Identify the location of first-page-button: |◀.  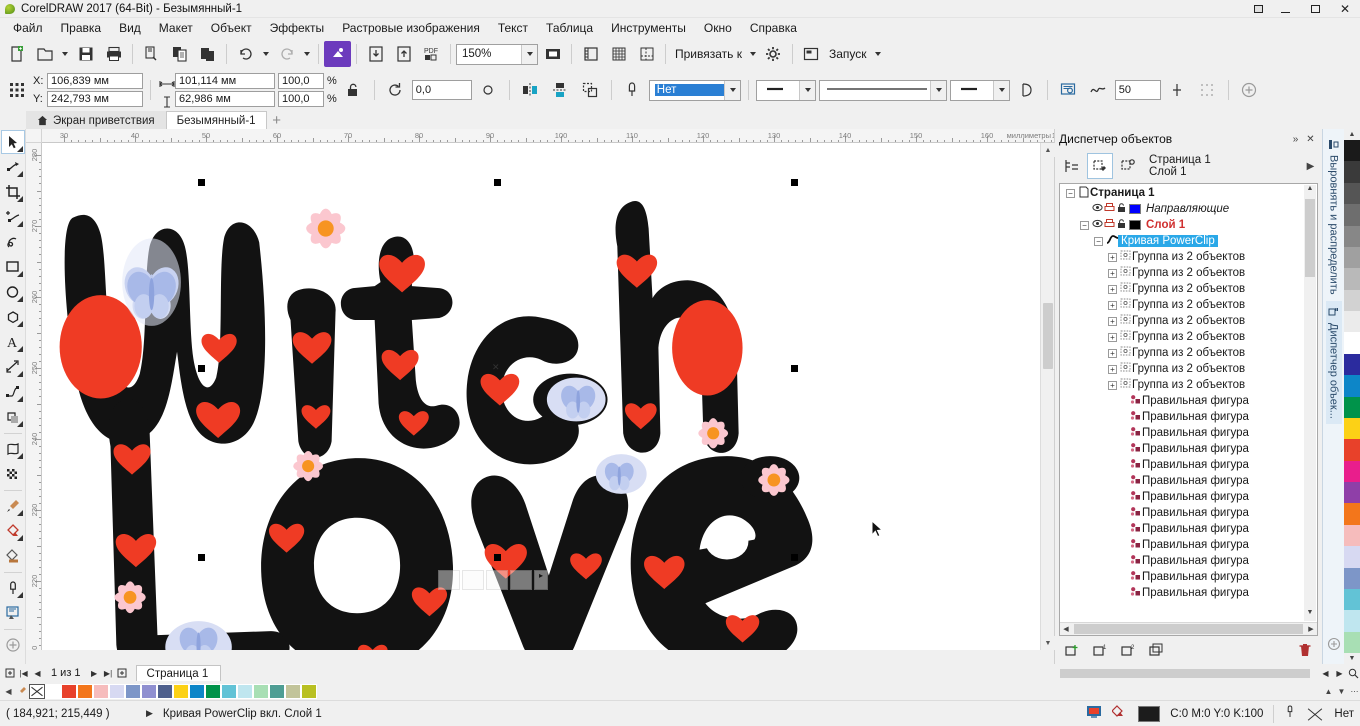
(23, 673).